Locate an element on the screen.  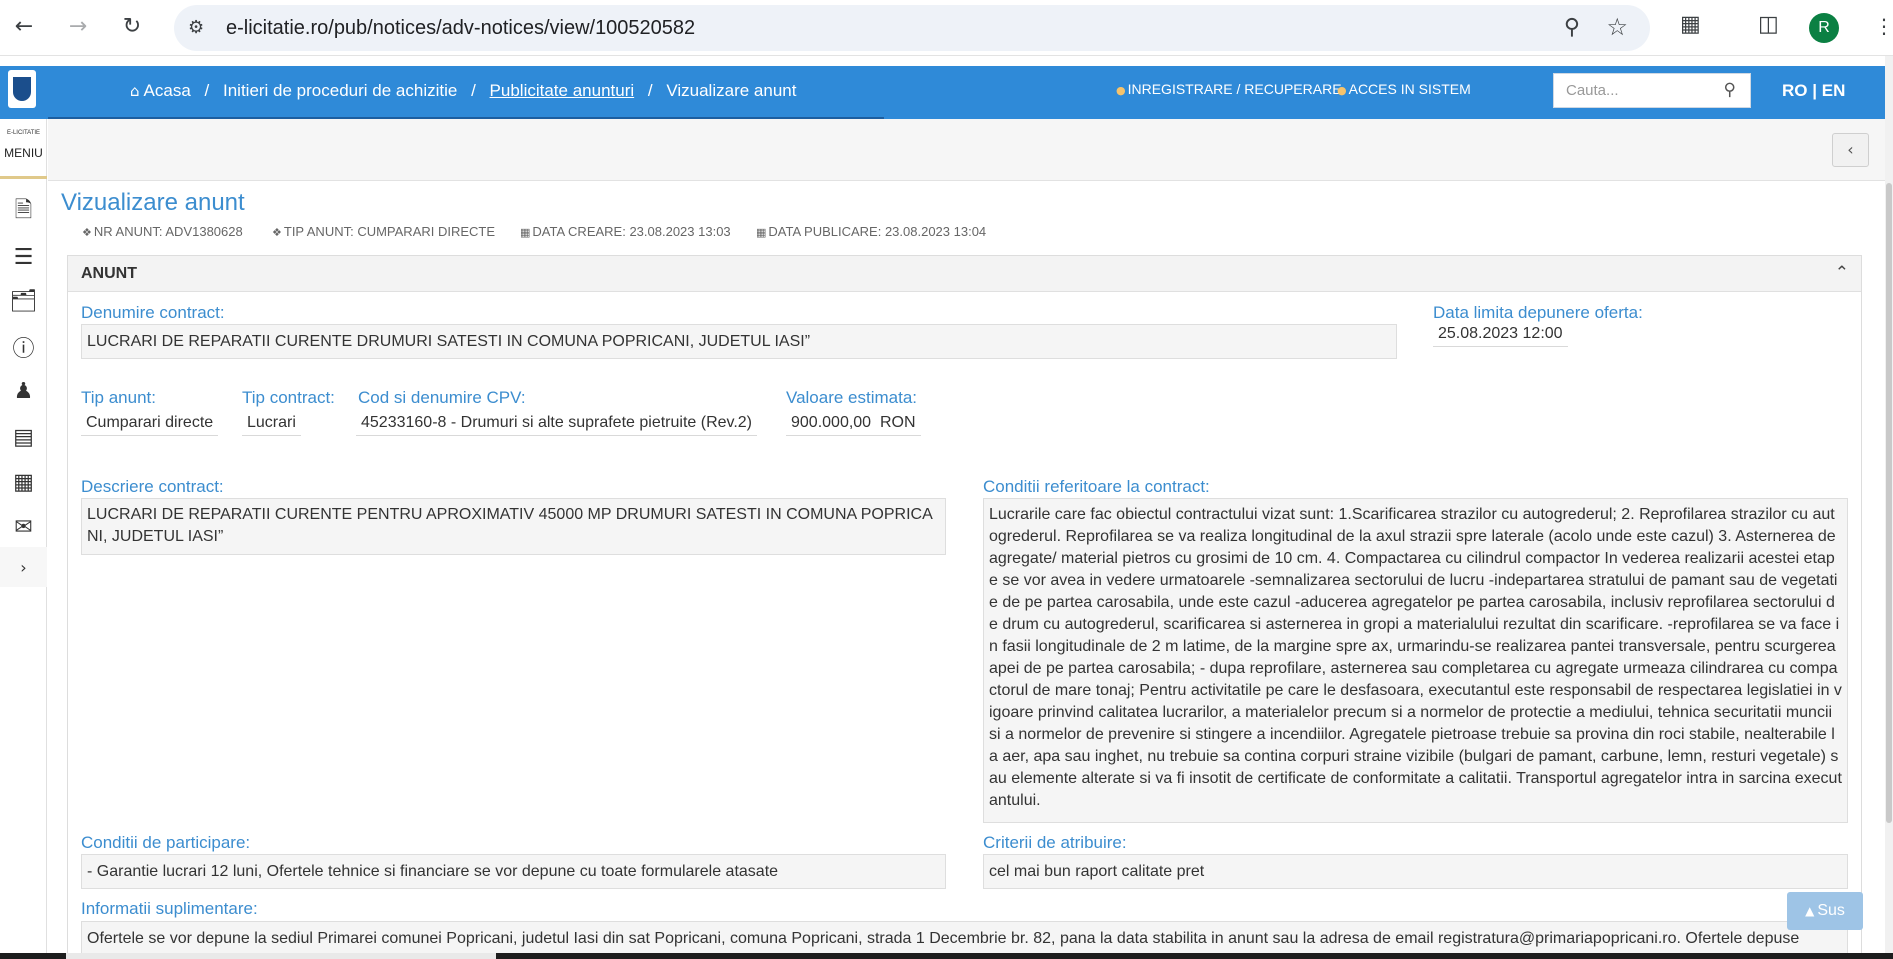
meta-data-publicare: ▦ DATA PUBLICARE: 23.08.2023 13:04 is located at coordinates (871, 231).